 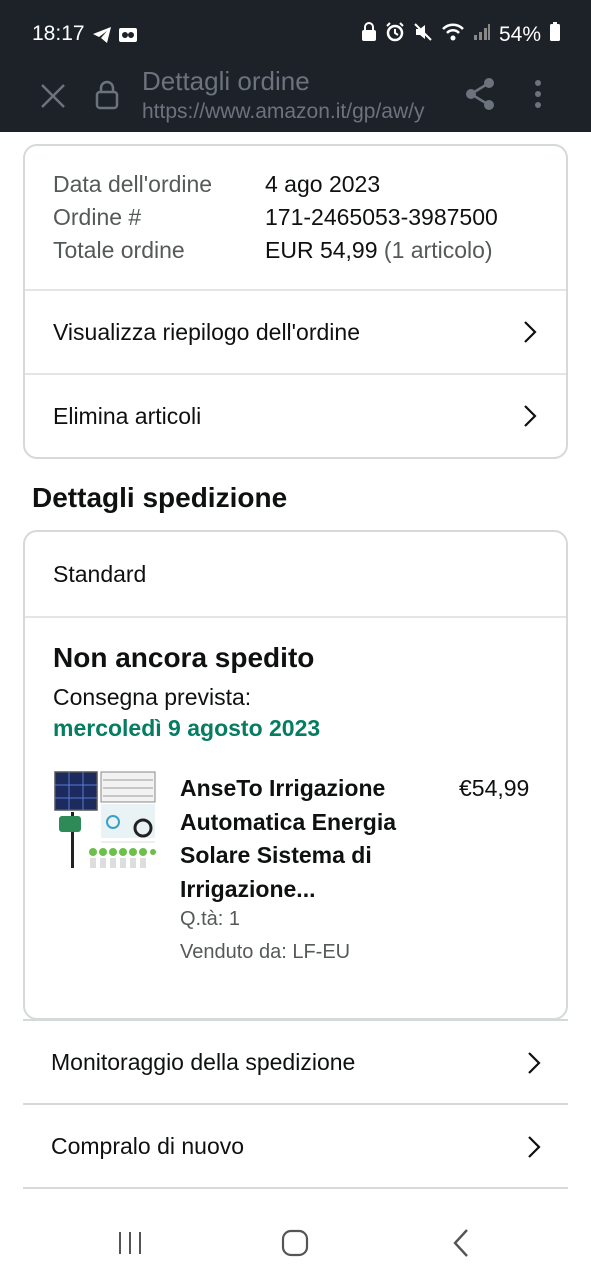 I want to click on lock-status-icon, so click(x=369, y=35).